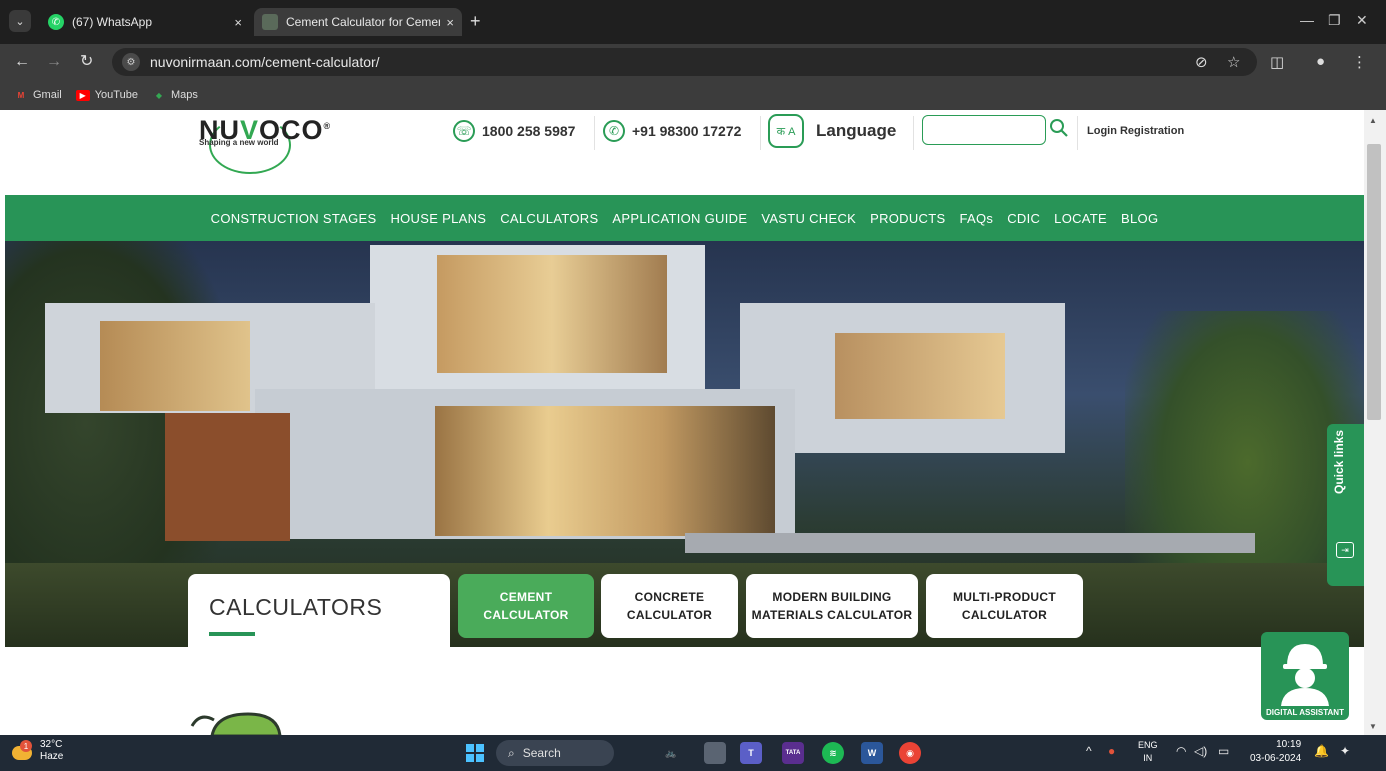 This screenshot has height=771, width=1386. I want to click on browser-menu-icon: ⋮, so click(1359, 62).